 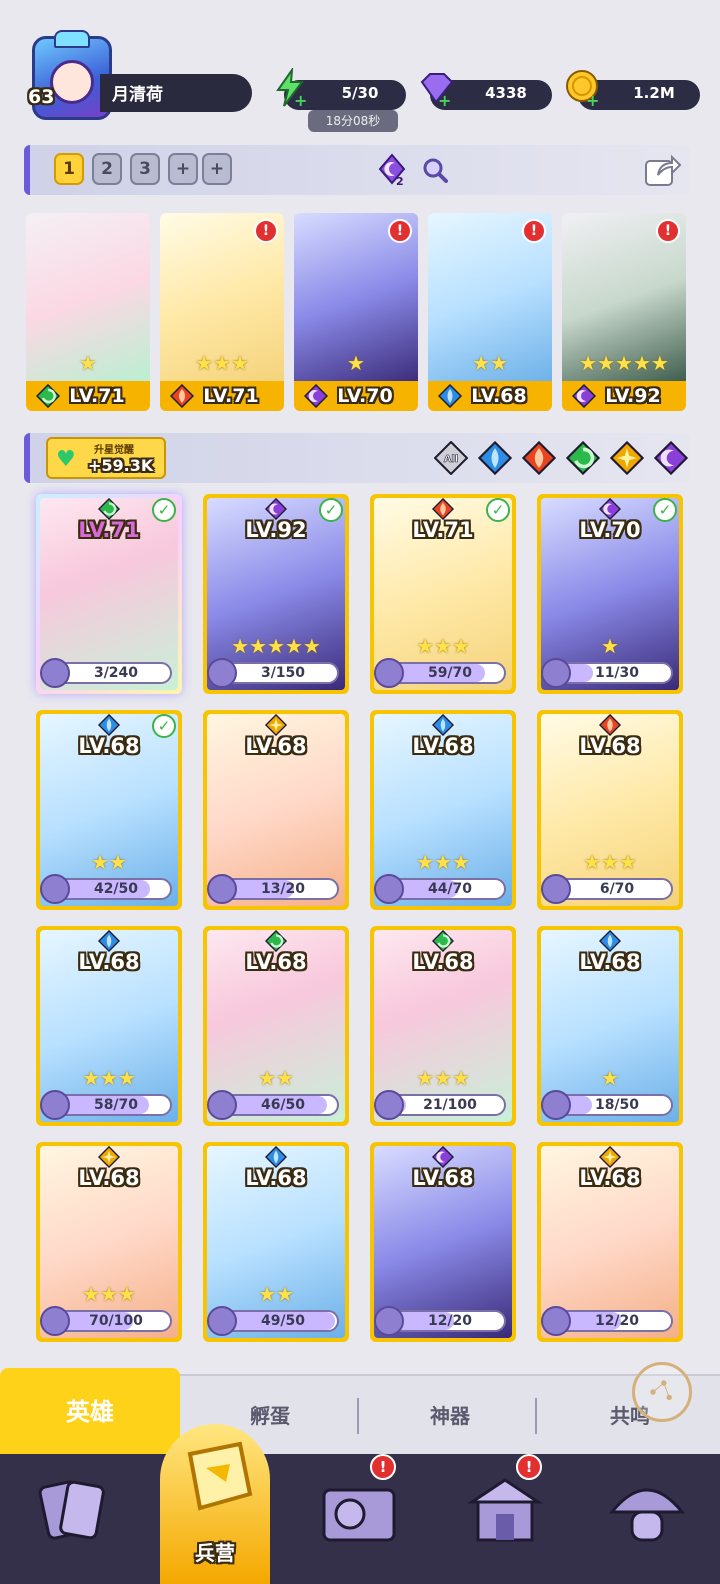 I want to click on team-slot-3: 3, so click(x=145, y=169).